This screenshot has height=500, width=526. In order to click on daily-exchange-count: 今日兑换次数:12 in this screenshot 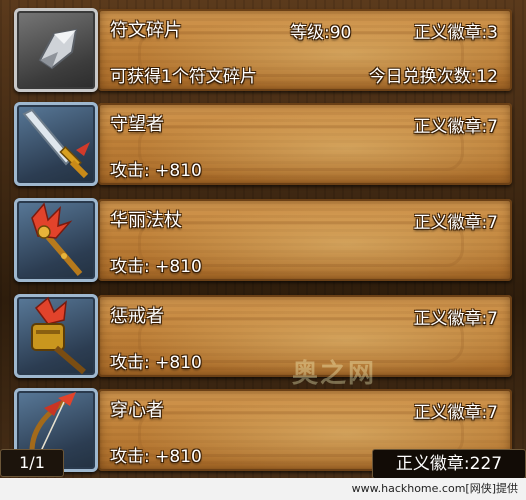, I will do `click(433, 77)`.